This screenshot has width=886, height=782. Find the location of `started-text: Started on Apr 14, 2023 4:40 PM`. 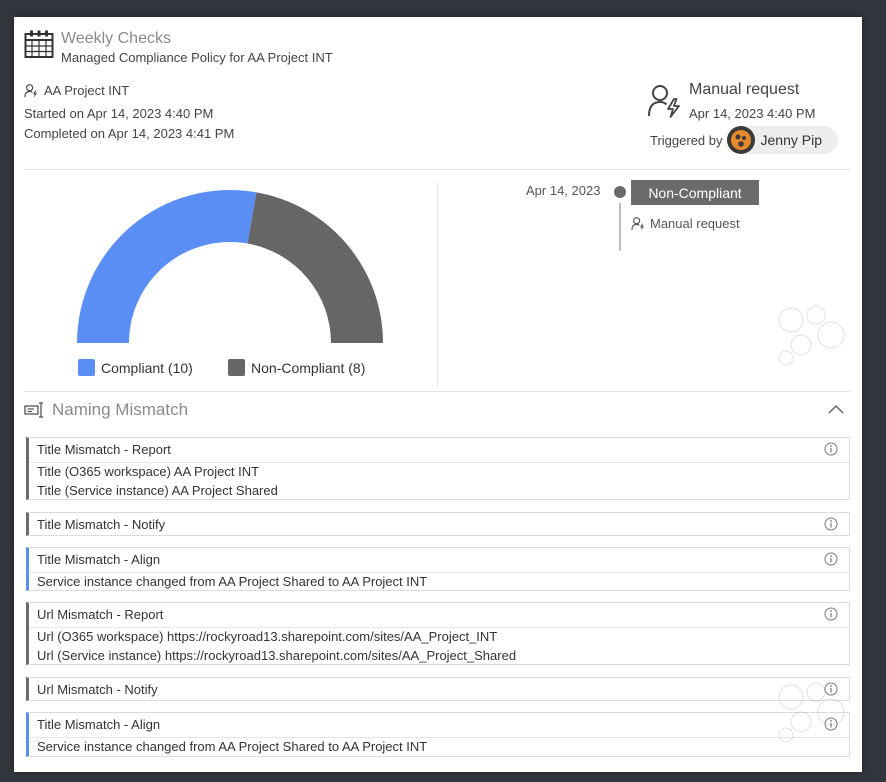

started-text: Started on Apr 14, 2023 4:40 PM is located at coordinates (119, 113).